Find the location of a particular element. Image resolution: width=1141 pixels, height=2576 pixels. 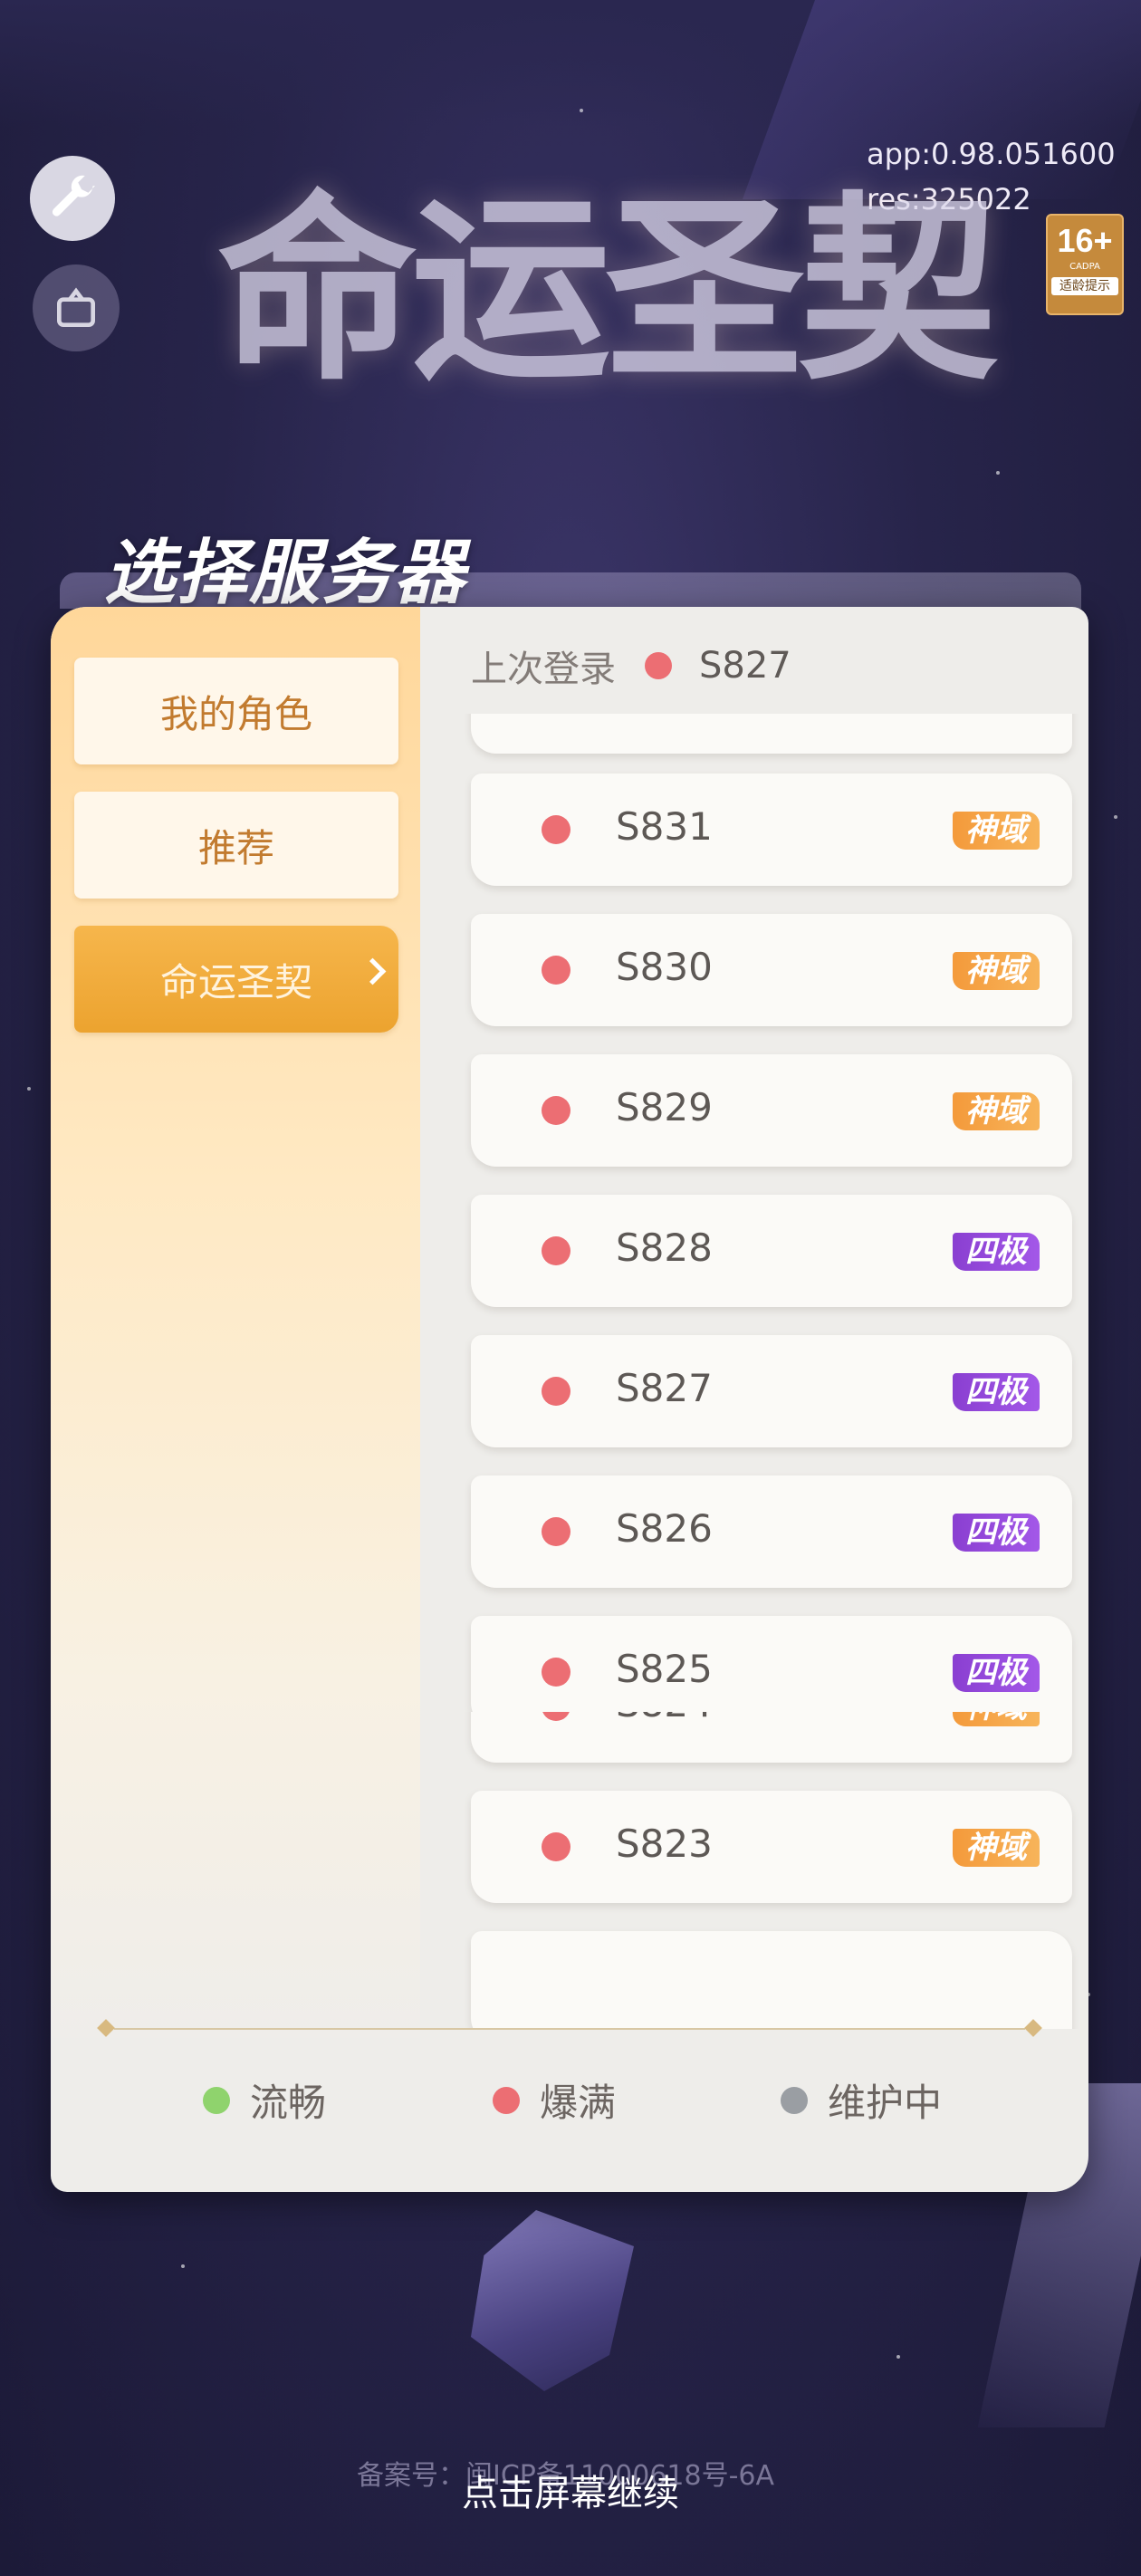

server-row: S826 四极 is located at coordinates (772, 1531).